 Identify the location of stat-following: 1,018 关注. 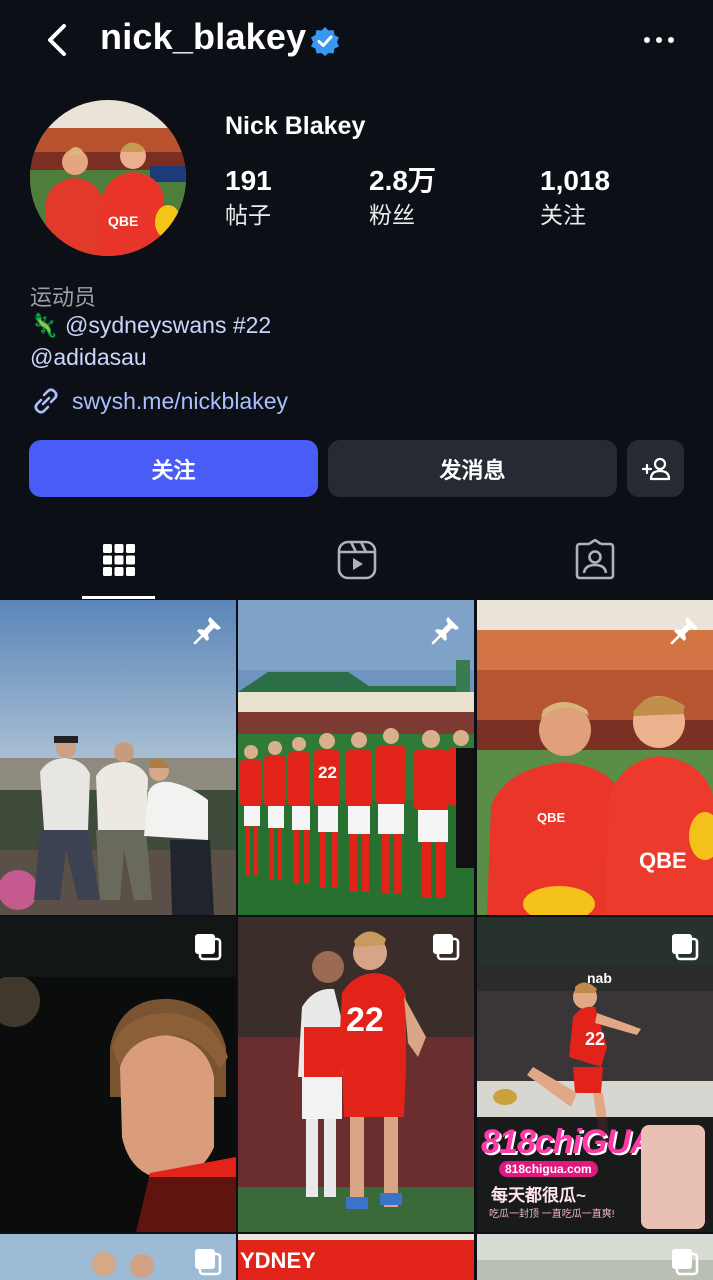
(575, 197).